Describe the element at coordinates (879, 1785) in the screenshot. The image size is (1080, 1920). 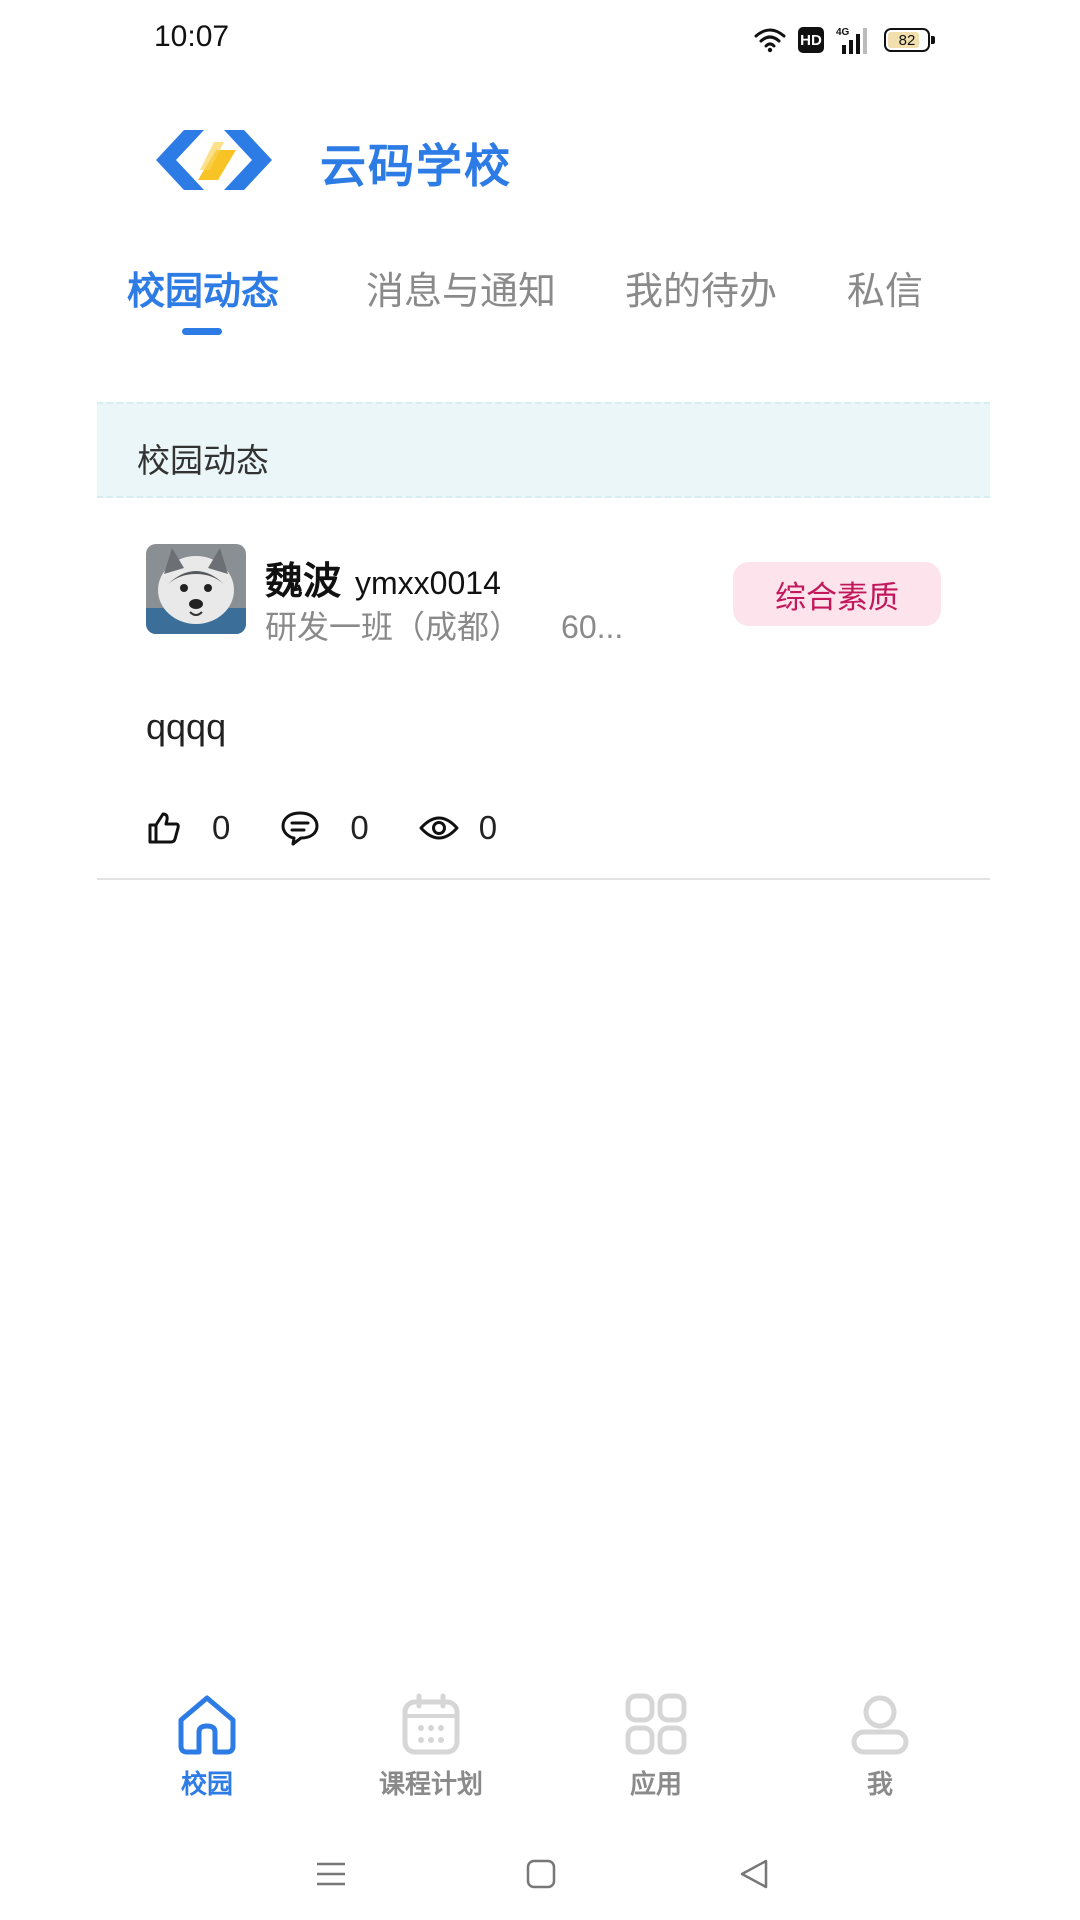
I see `nav-label-me: 我` at that location.